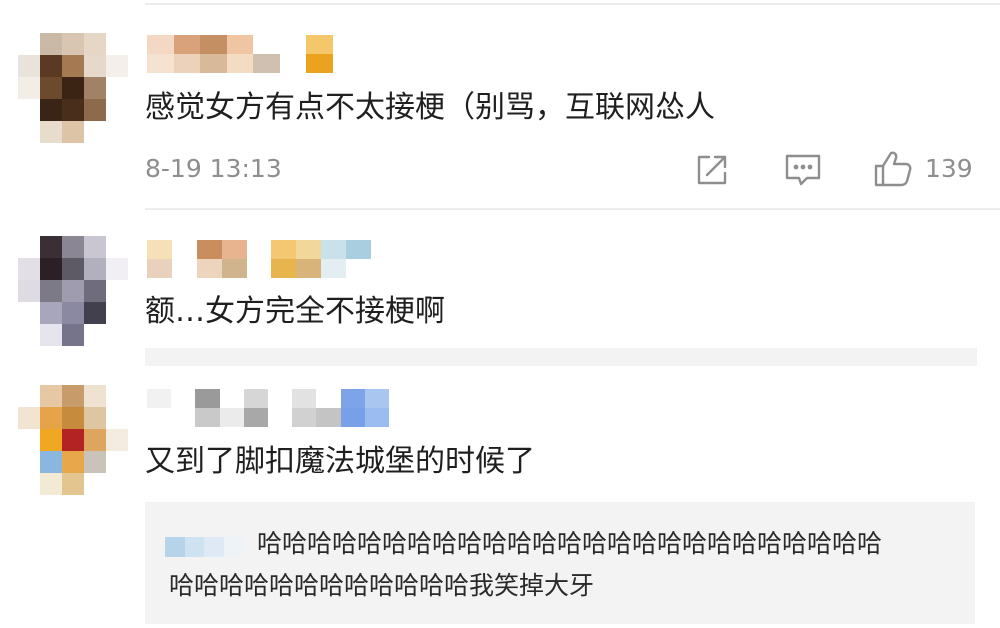 The width and height of the screenshot is (1000, 628). I want to click on share-button, so click(712, 170).